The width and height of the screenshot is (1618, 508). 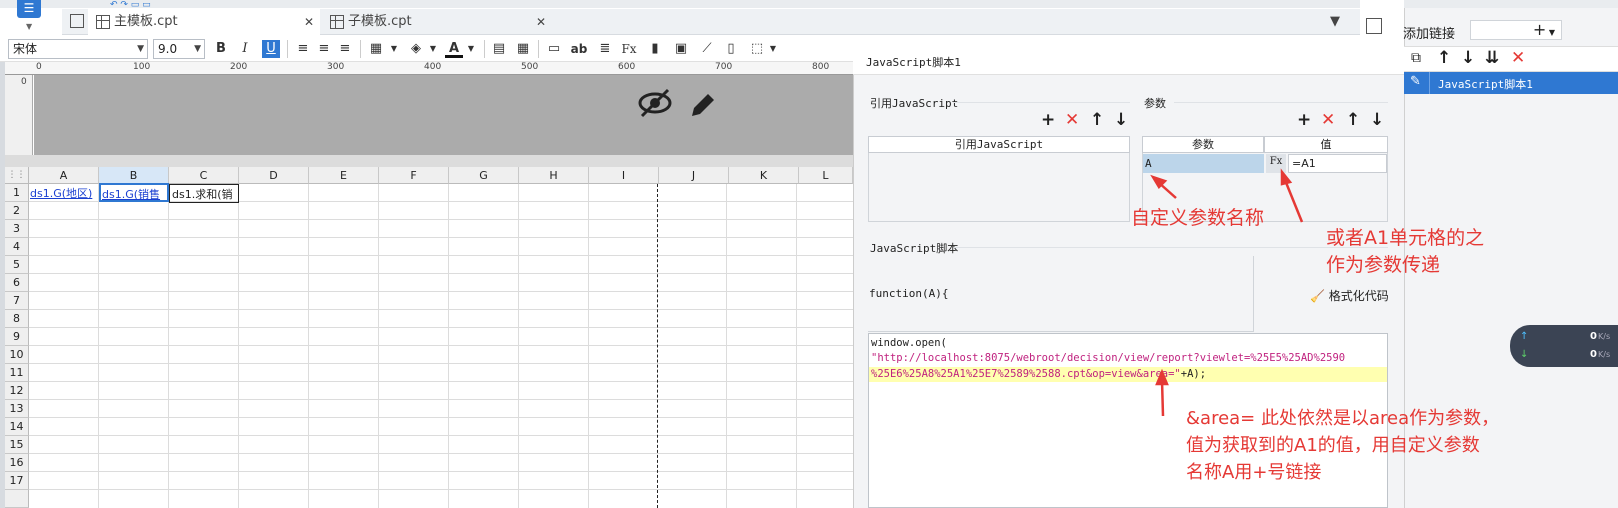 What do you see at coordinates (1333, 445) in the screenshot?
I see `annotation-area-2: 值为获取到的A1的值，用自定义参数` at bounding box center [1333, 445].